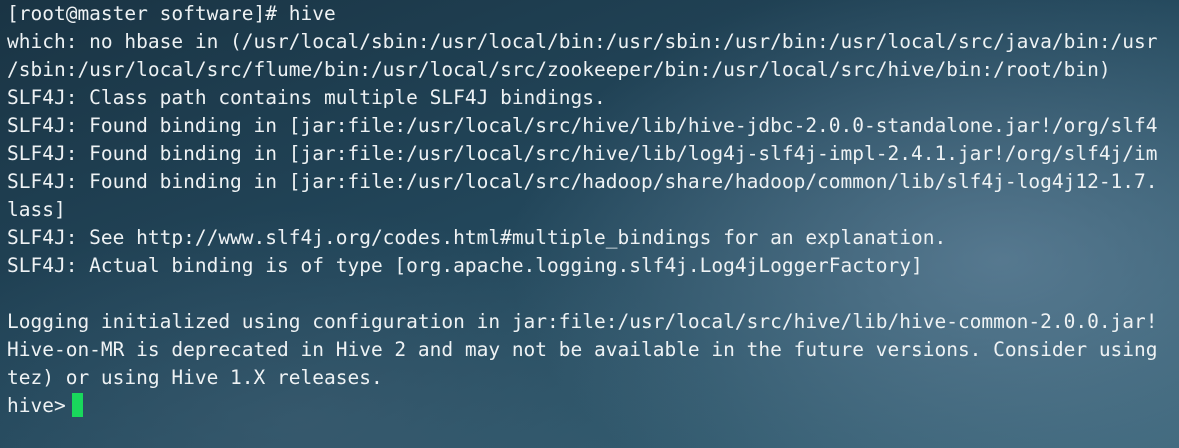 The image size is (1179, 448). I want to click on terminal-line-1: [root@master software]# hive, so click(171, 13).